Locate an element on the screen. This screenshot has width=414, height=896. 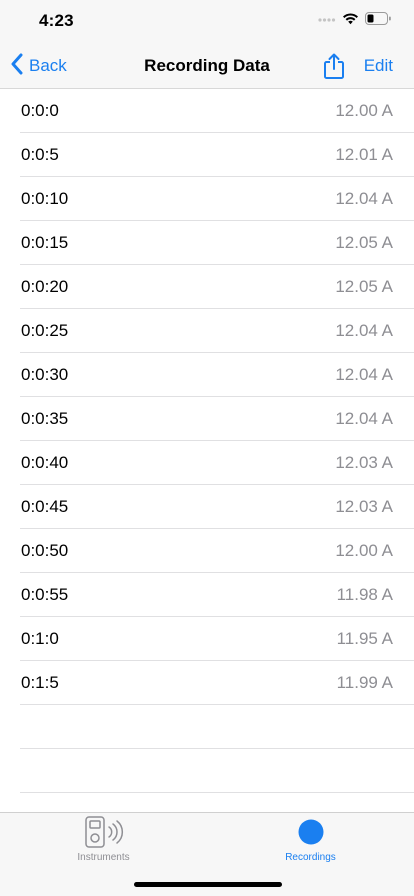
status-bar: 4:23 is located at coordinates (207, 22).